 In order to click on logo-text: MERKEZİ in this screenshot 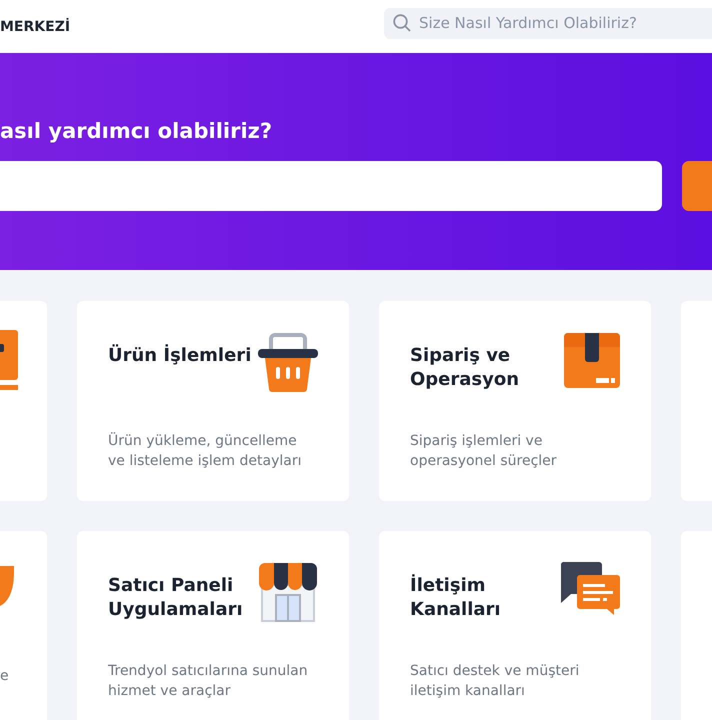, I will do `click(35, 26)`.